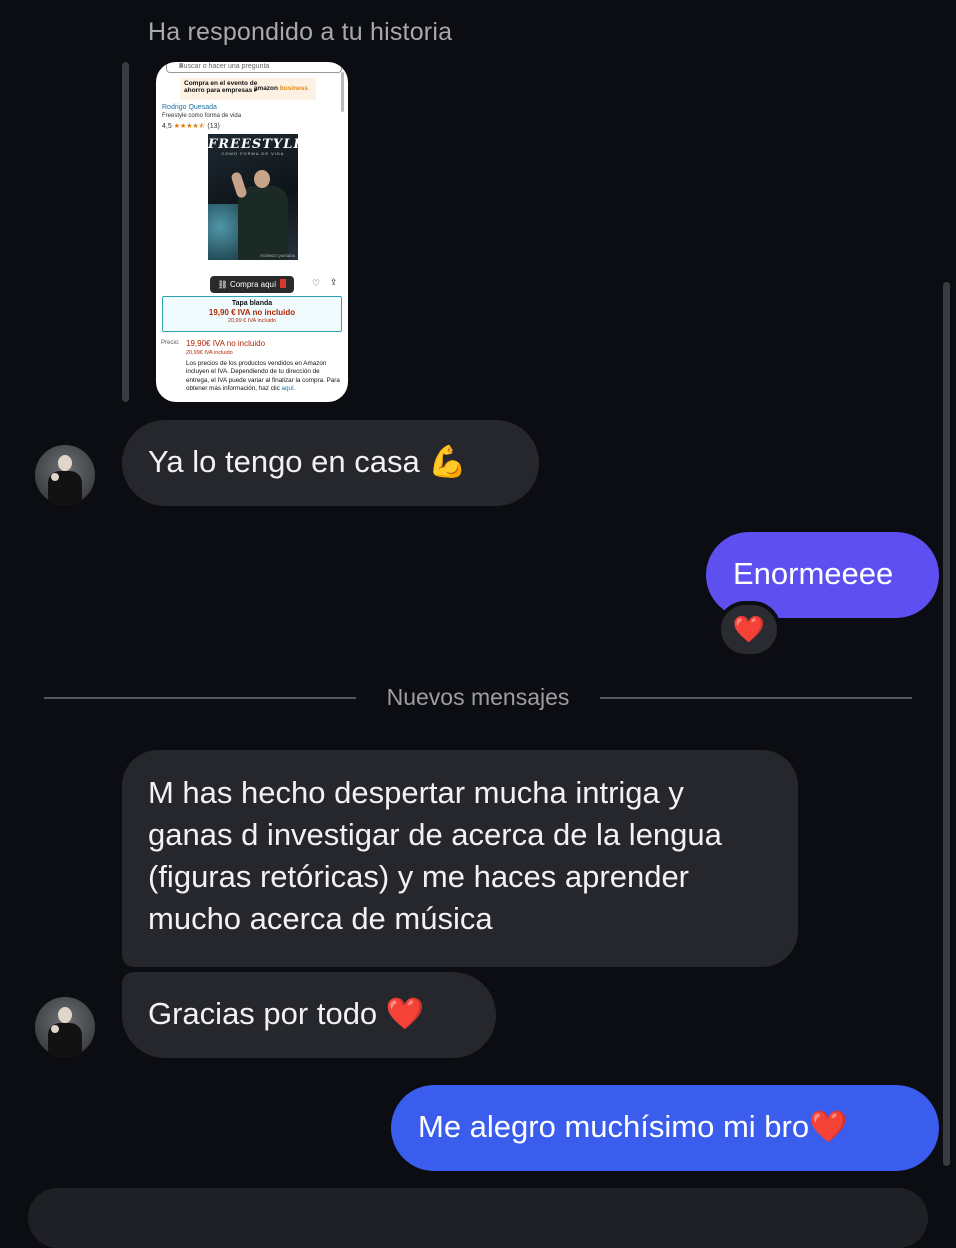  What do you see at coordinates (262, 179) in the screenshot?
I see `cover-figure-head` at bounding box center [262, 179].